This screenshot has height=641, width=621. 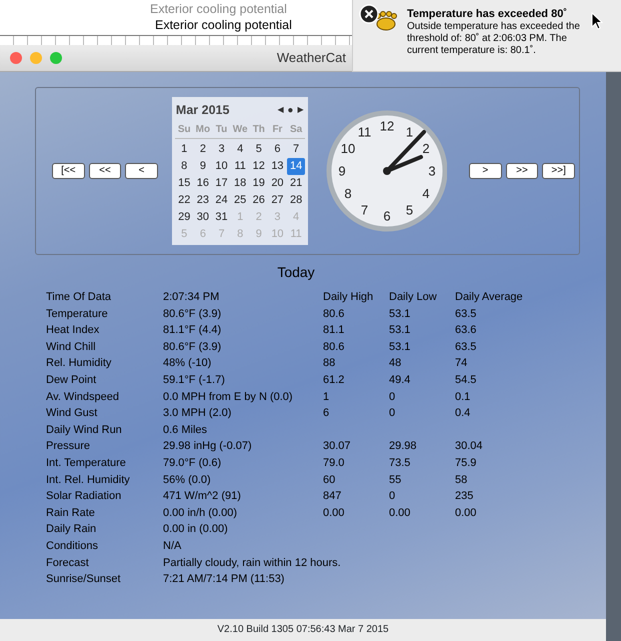 I want to click on table-cell-text: 80.6°F (3.9), so click(x=192, y=347).